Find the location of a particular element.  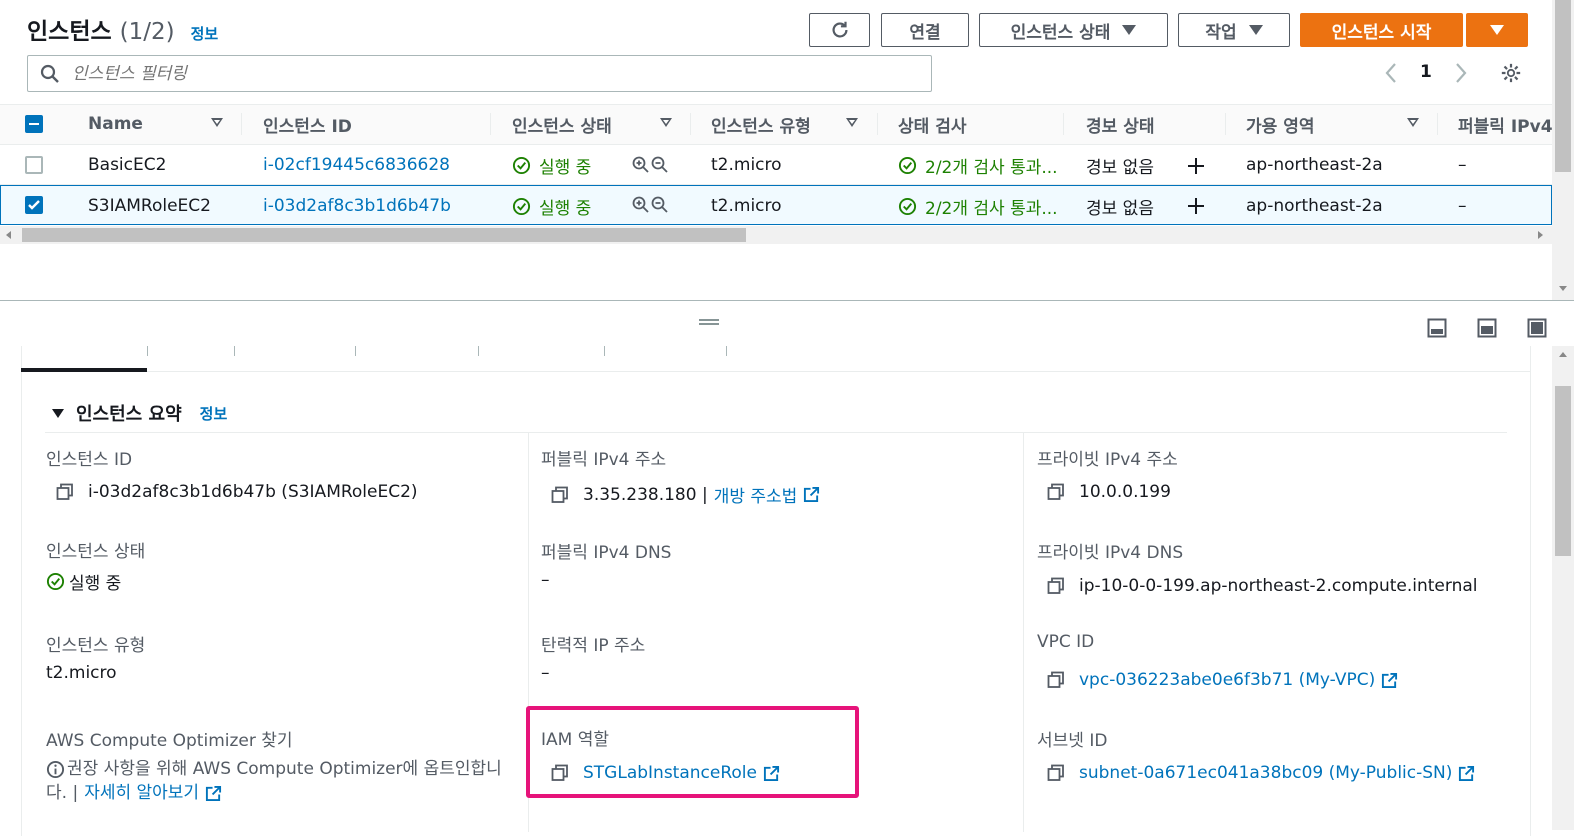

instance-state-dropdown: 인스턴스 상태 is located at coordinates (1073, 30).